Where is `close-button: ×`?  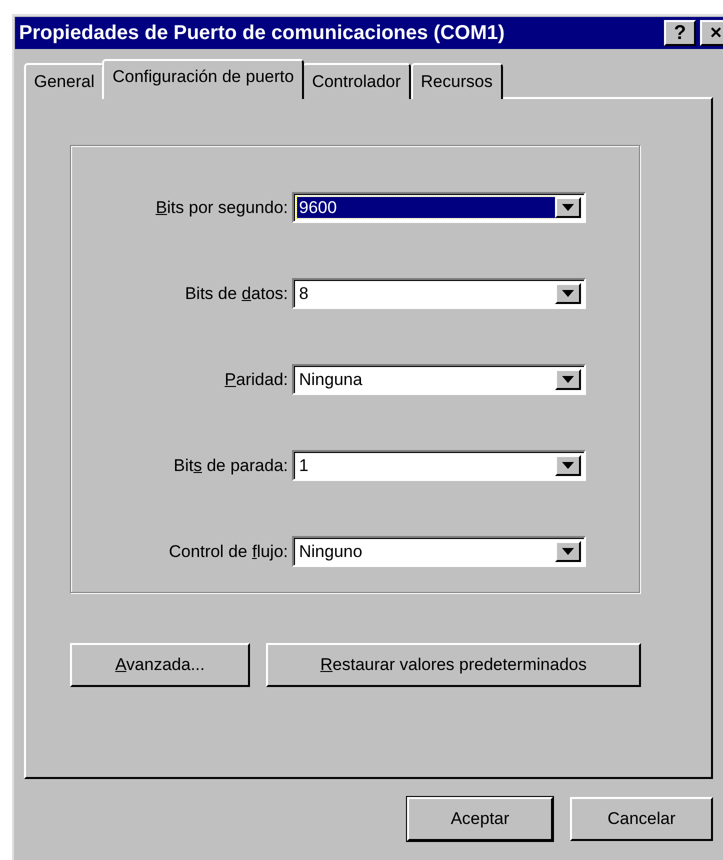
close-button: × is located at coordinates (711, 33).